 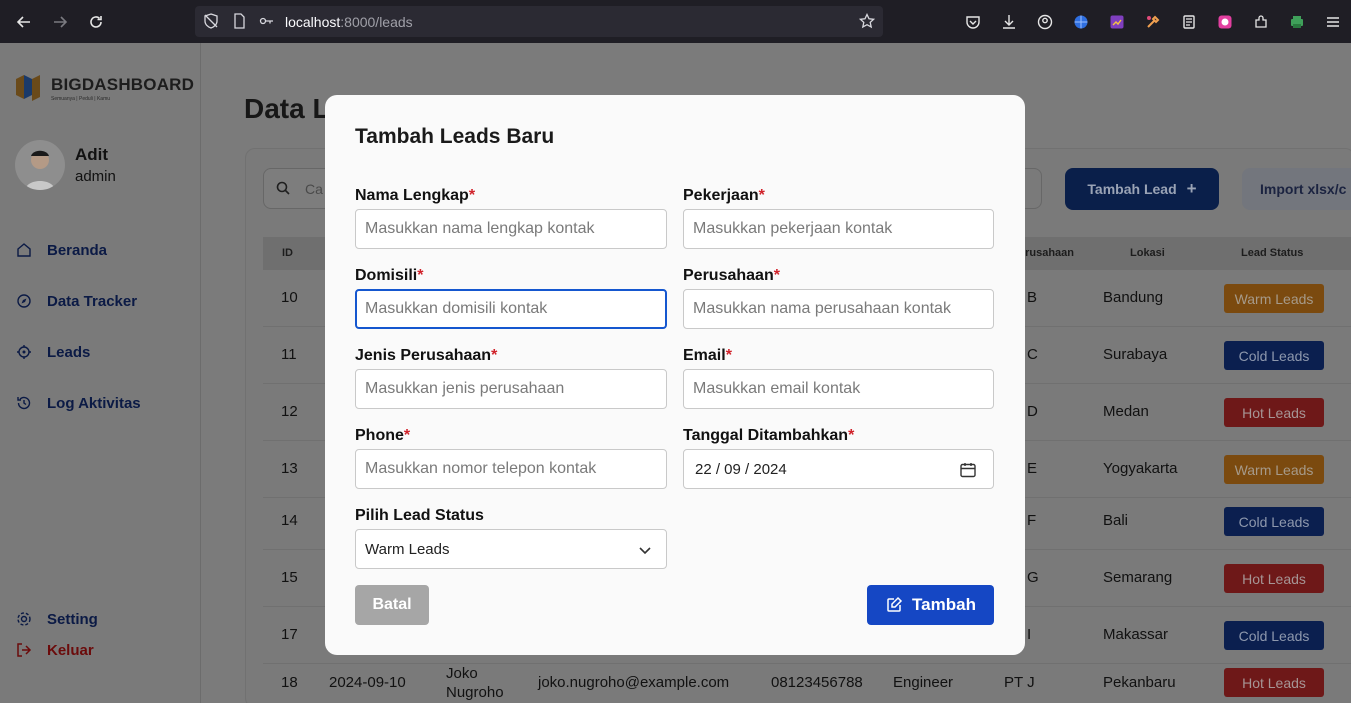 What do you see at coordinates (645, 550) in the screenshot?
I see `chevron-down-icon` at bounding box center [645, 550].